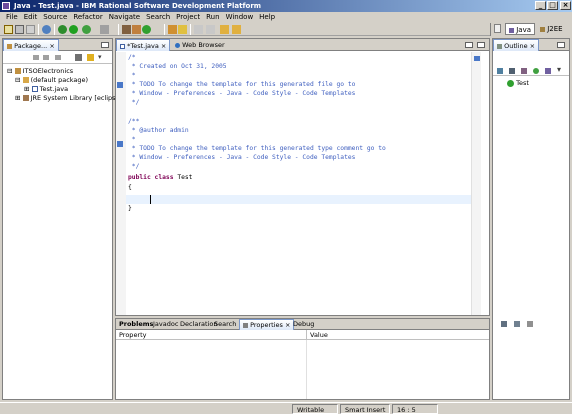 The width and height of the screenshot is (572, 414). What do you see at coordinates (132, 57) in the screenshot?
I see `code-line: /*` at bounding box center [132, 57].